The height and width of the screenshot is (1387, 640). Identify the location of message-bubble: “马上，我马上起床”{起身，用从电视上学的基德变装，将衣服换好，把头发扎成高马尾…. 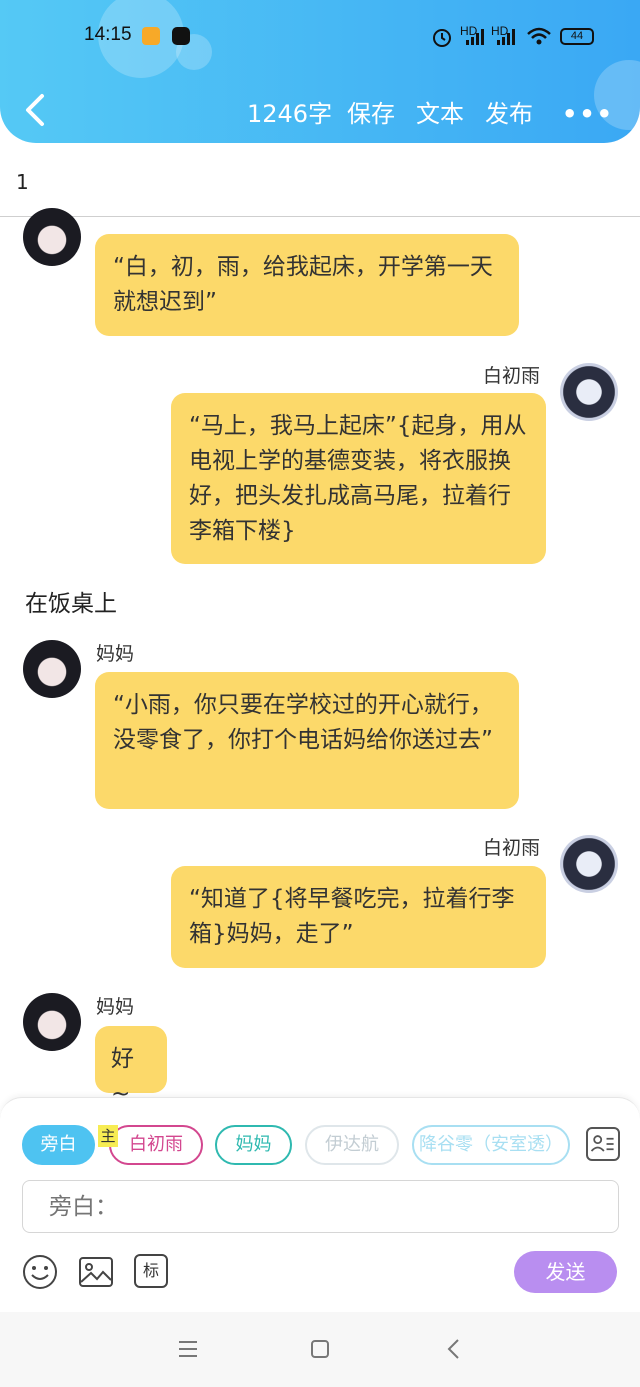
(358, 478).